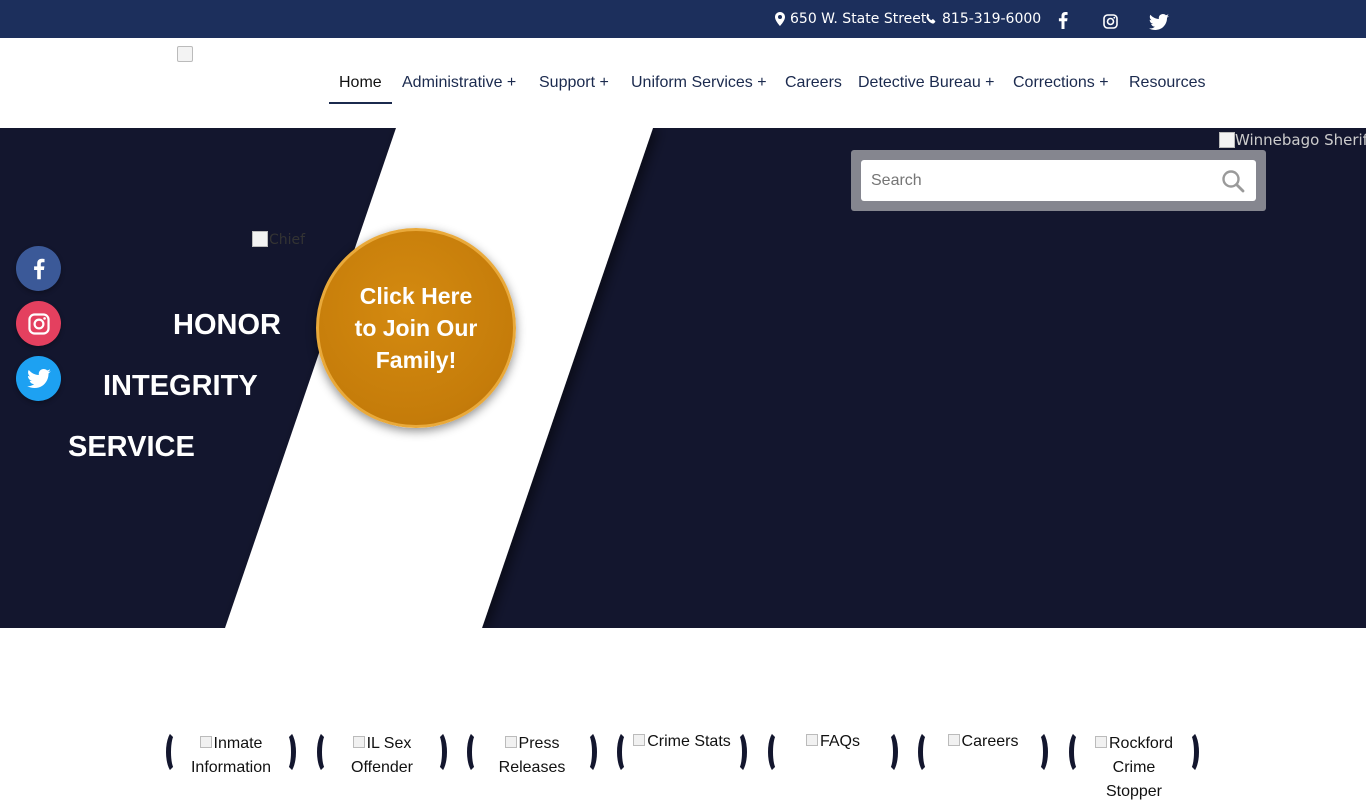 This screenshot has width=1366, height=804. I want to click on quick-link-careers: Careers, so click(983, 760).